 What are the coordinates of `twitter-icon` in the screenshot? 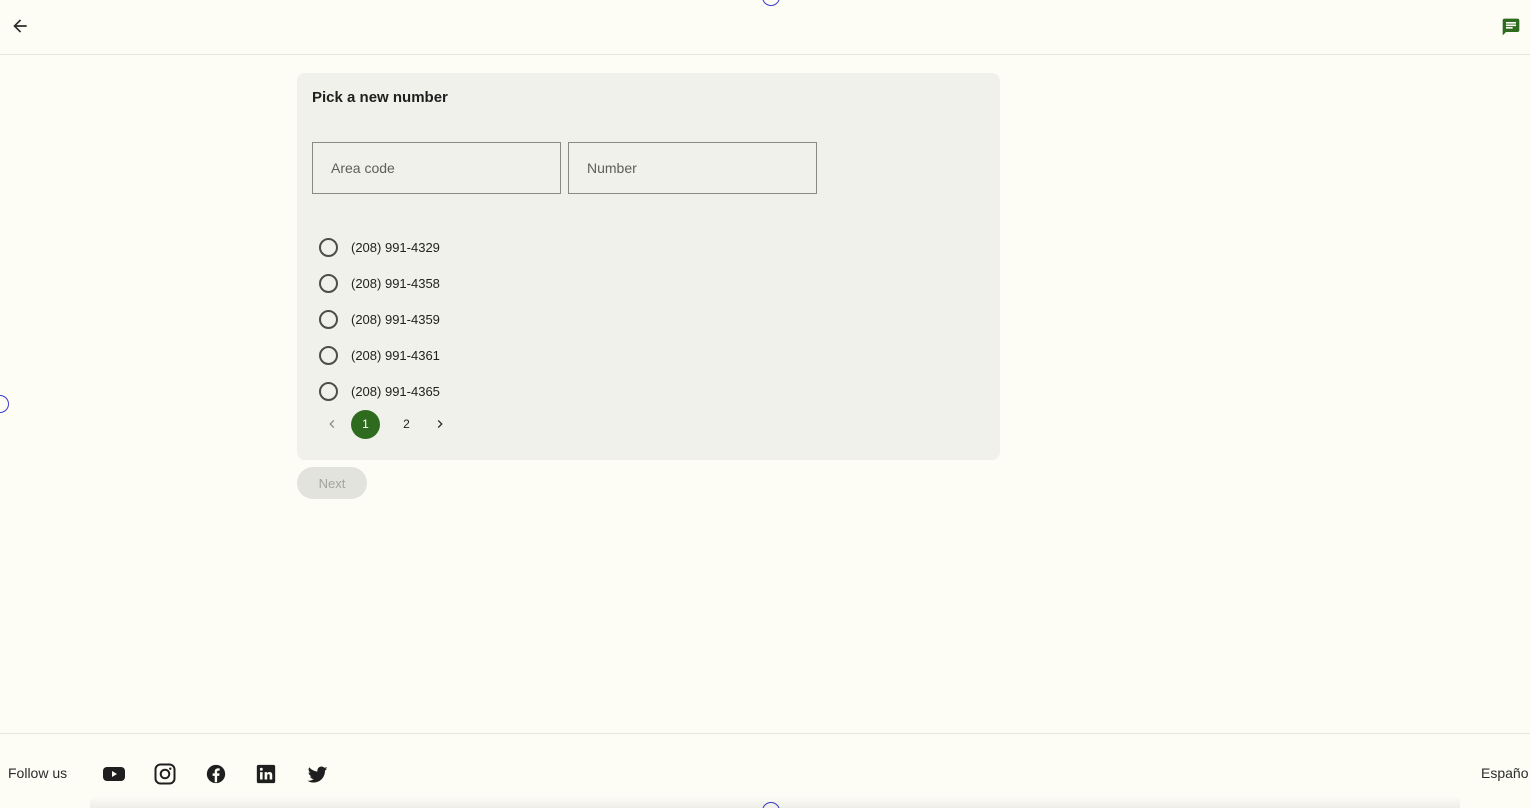 It's located at (317, 774).